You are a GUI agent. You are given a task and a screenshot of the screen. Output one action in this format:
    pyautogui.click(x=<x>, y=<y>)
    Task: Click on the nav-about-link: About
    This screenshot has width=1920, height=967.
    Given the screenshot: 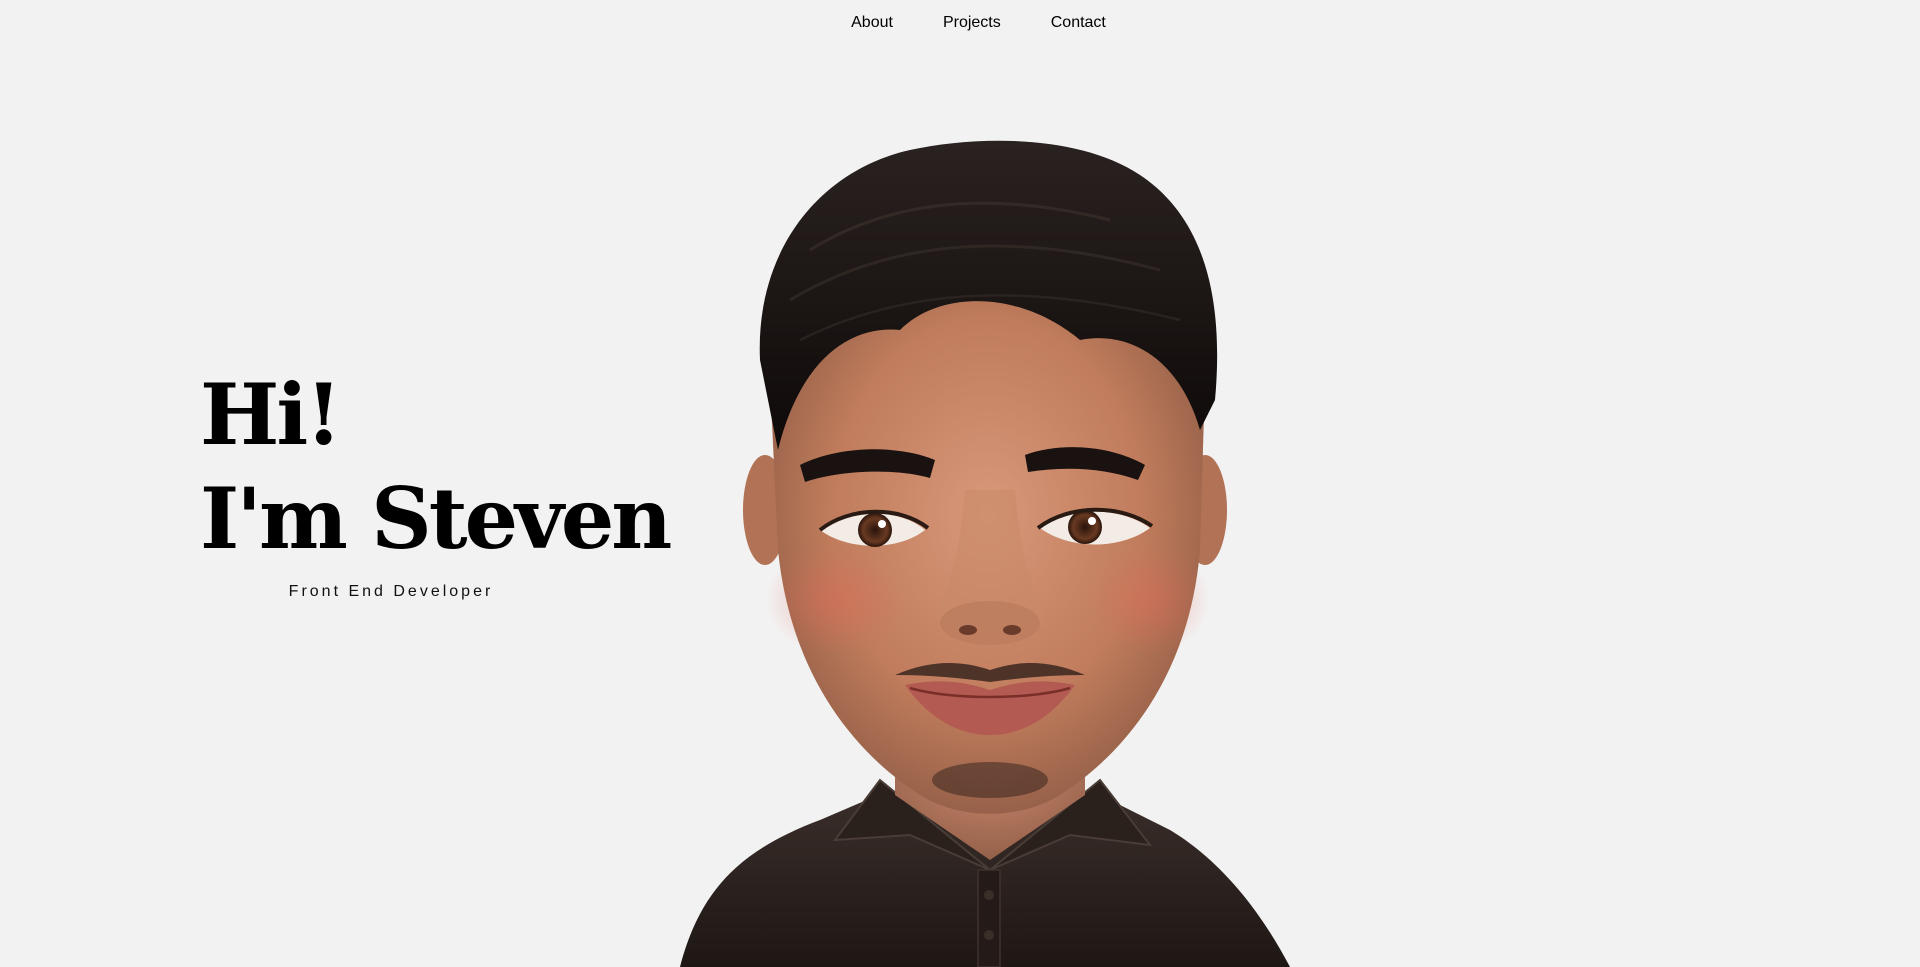 What is the action you would take?
    pyautogui.click(x=872, y=23)
    